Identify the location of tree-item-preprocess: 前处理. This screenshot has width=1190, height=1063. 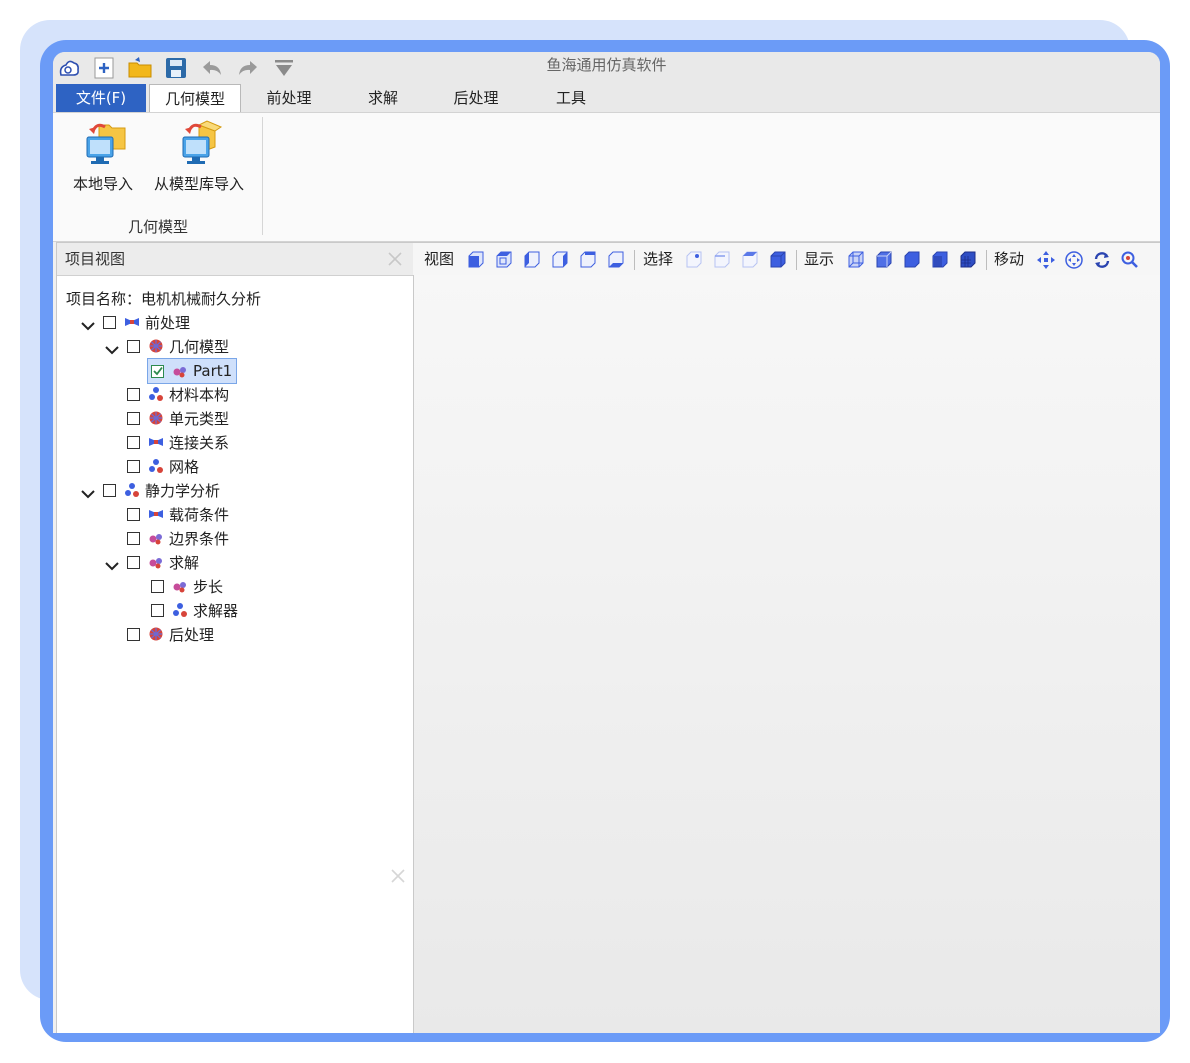
(146, 322).